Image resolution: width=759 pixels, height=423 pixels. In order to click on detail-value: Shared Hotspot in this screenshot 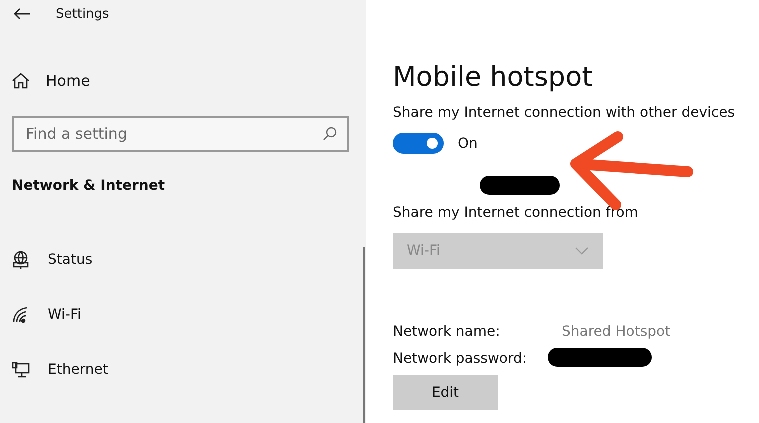, I will do `click(616, 332)`.